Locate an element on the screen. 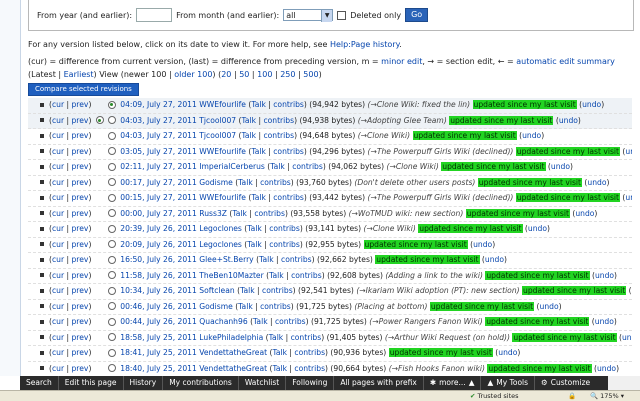 The height and width of the screenshot is (401, 640). revision-date-link: 00:15, July 27, 2011 is located at coordinates (158, 197).